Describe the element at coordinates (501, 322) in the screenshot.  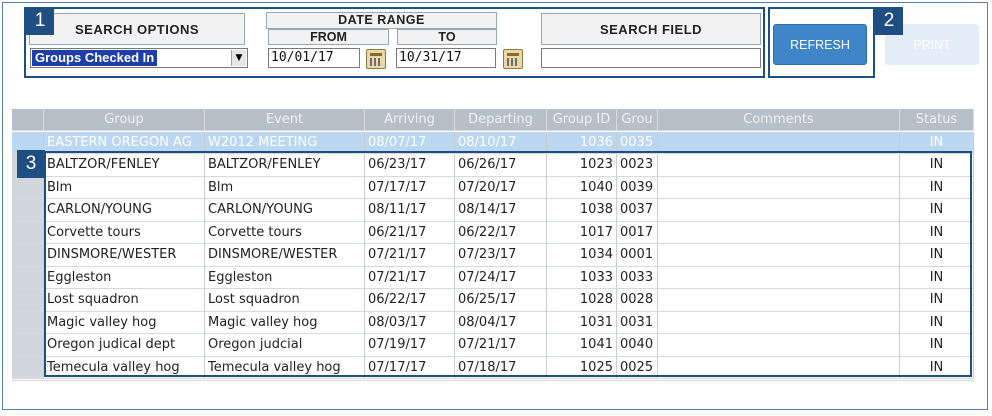
I see `cell-departing: 08/04/17` at that location.